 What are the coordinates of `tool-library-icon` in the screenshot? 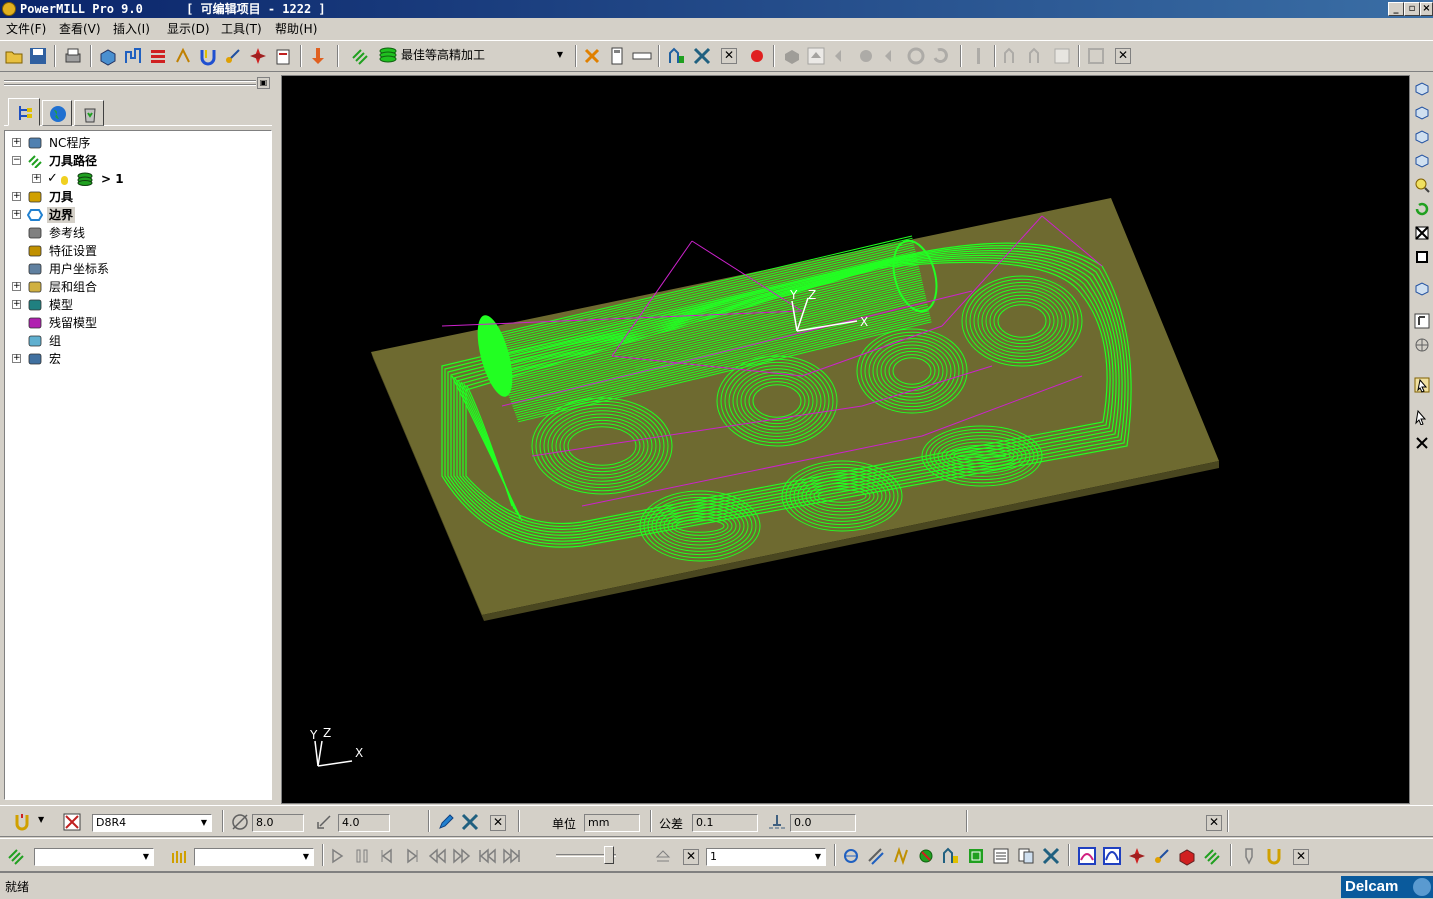 It's located at (72, 822).